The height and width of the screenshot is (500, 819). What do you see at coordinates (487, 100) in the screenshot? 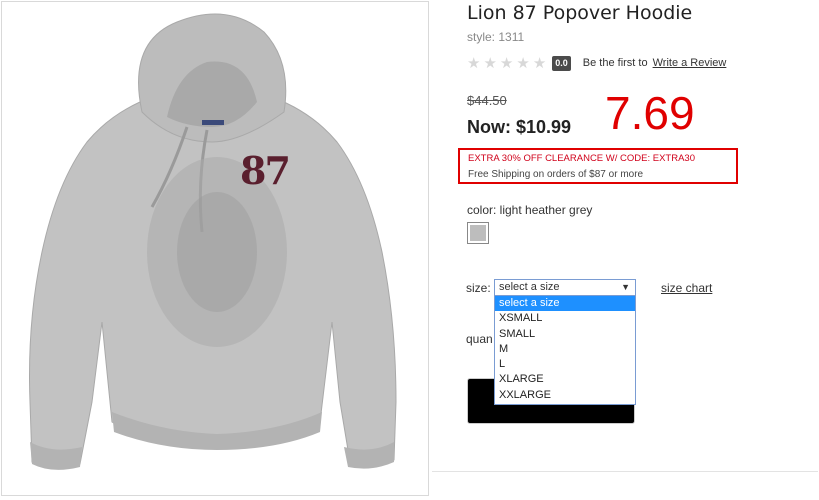
I see `original-price: $44.50` at bounding box center [487, 100].